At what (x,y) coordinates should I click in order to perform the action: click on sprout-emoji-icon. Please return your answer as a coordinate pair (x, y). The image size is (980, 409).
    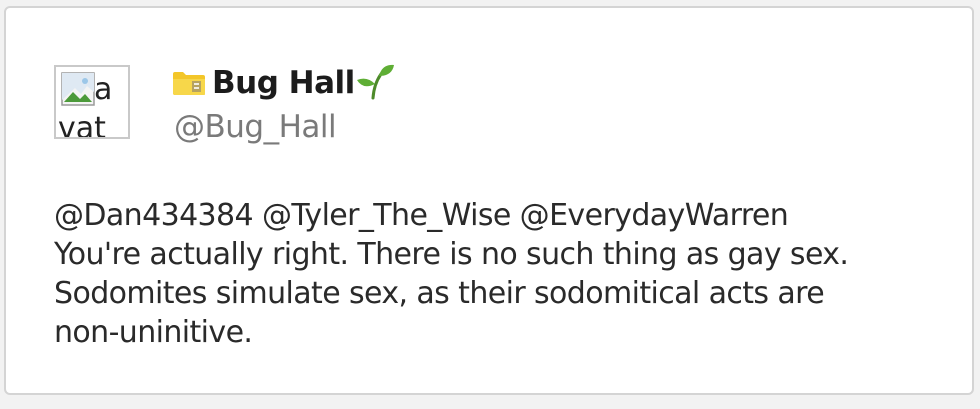
    Looking at the image, I should click on (375, 82).